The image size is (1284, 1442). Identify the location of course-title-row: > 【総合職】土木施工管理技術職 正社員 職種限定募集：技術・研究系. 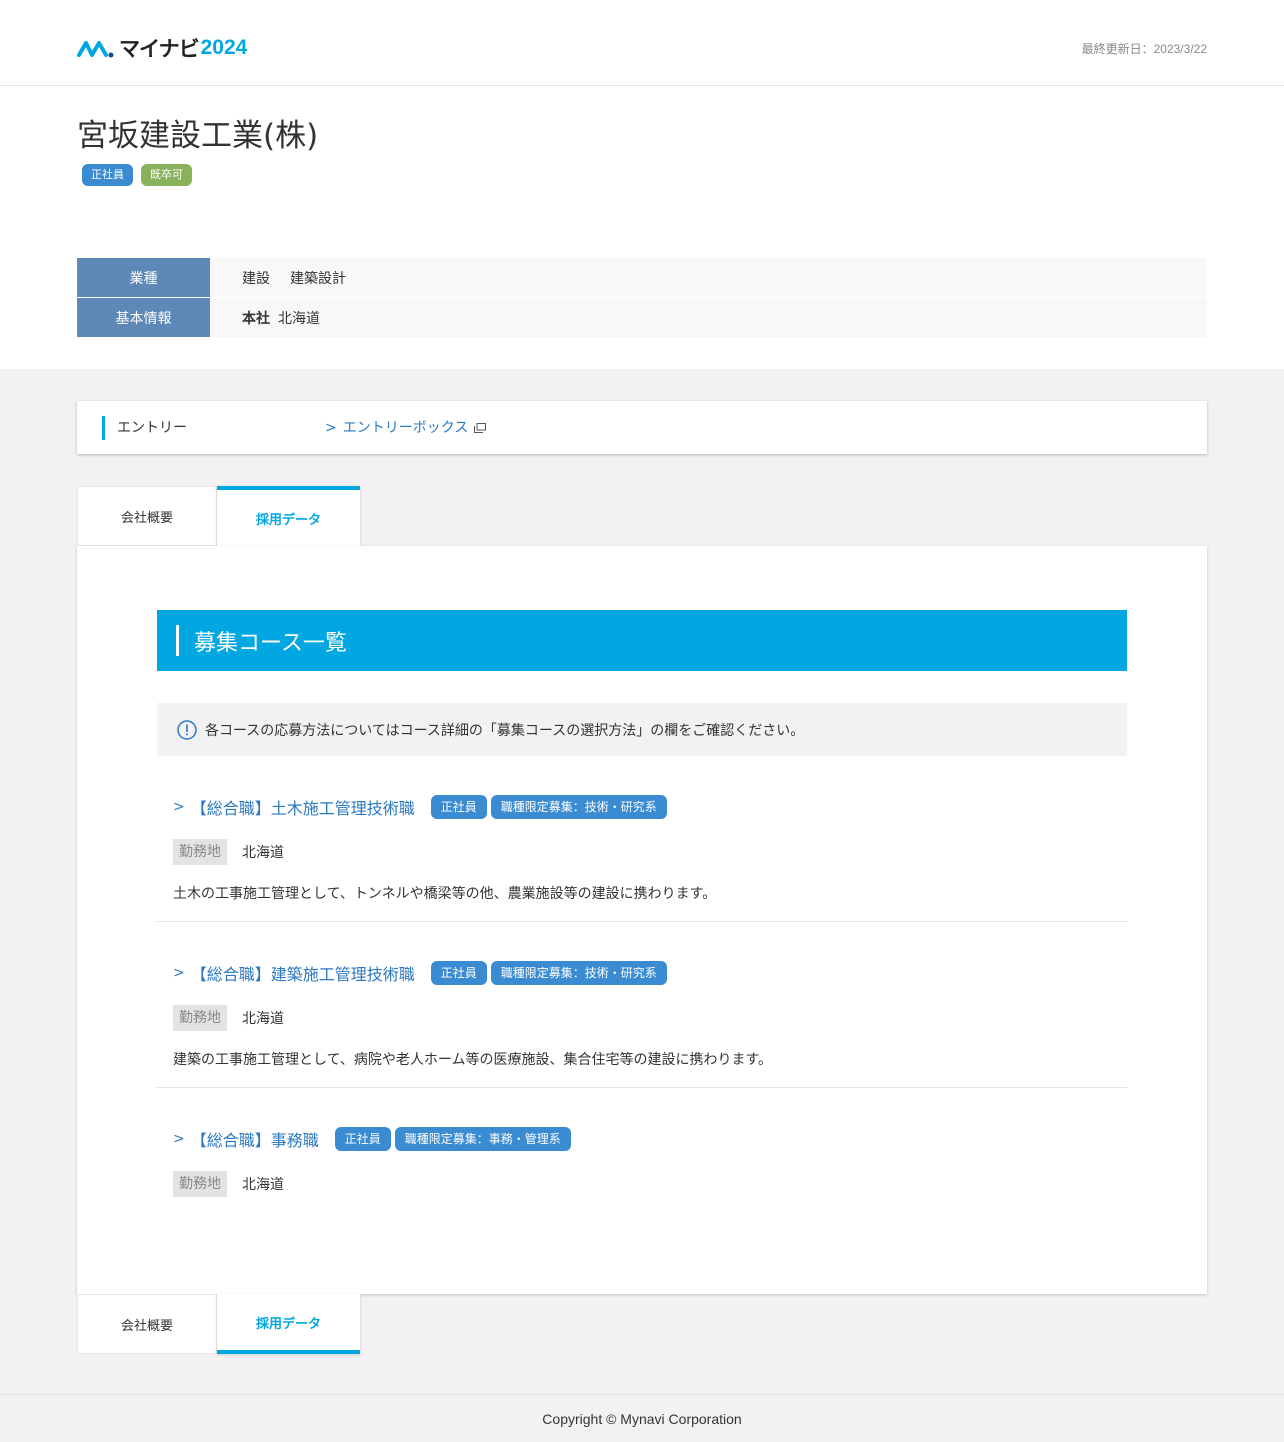
(422, 807).